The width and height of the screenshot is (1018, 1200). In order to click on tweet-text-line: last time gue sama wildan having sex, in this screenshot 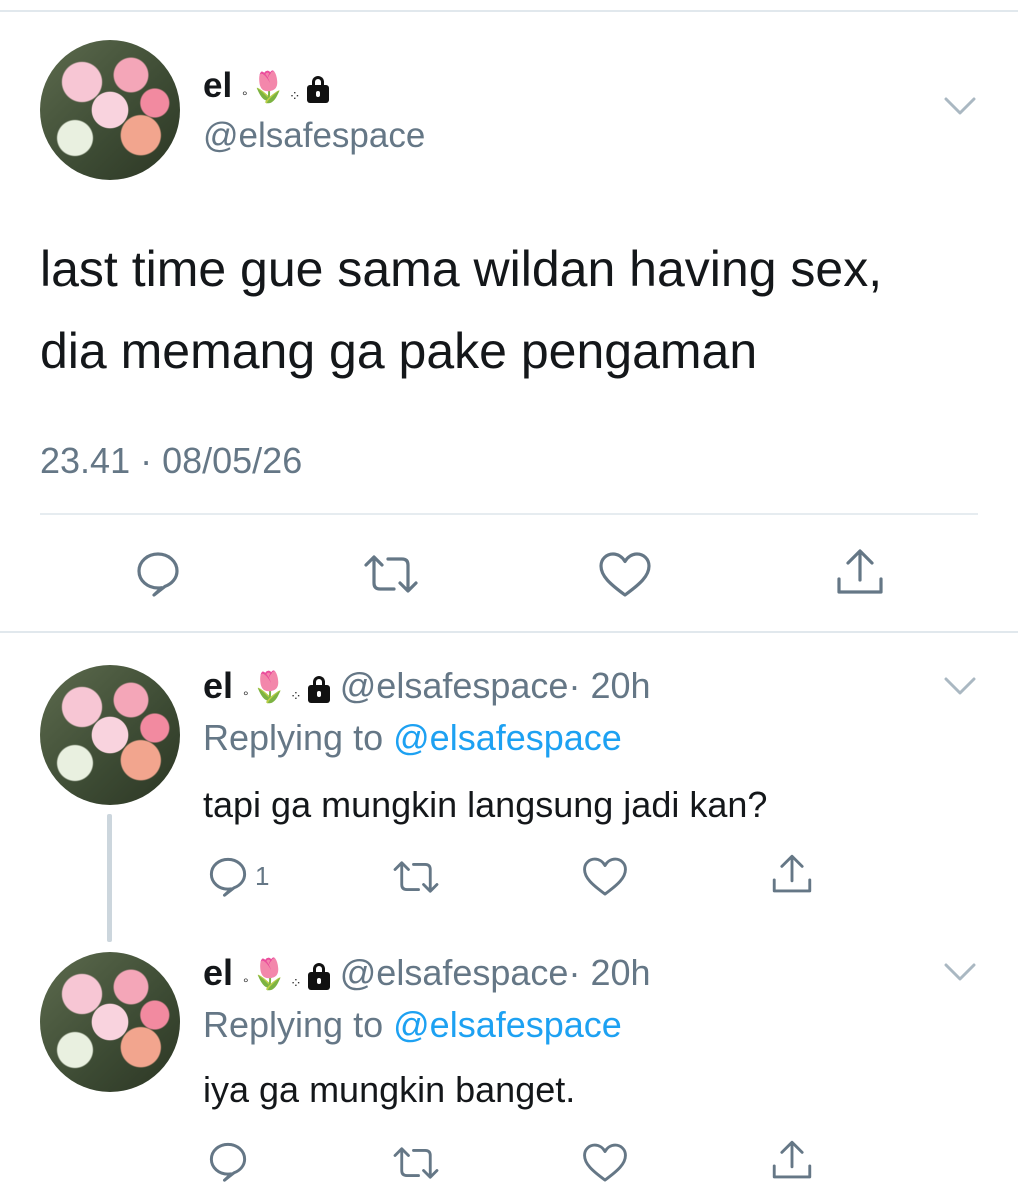, I will do `click(461, 269)`.